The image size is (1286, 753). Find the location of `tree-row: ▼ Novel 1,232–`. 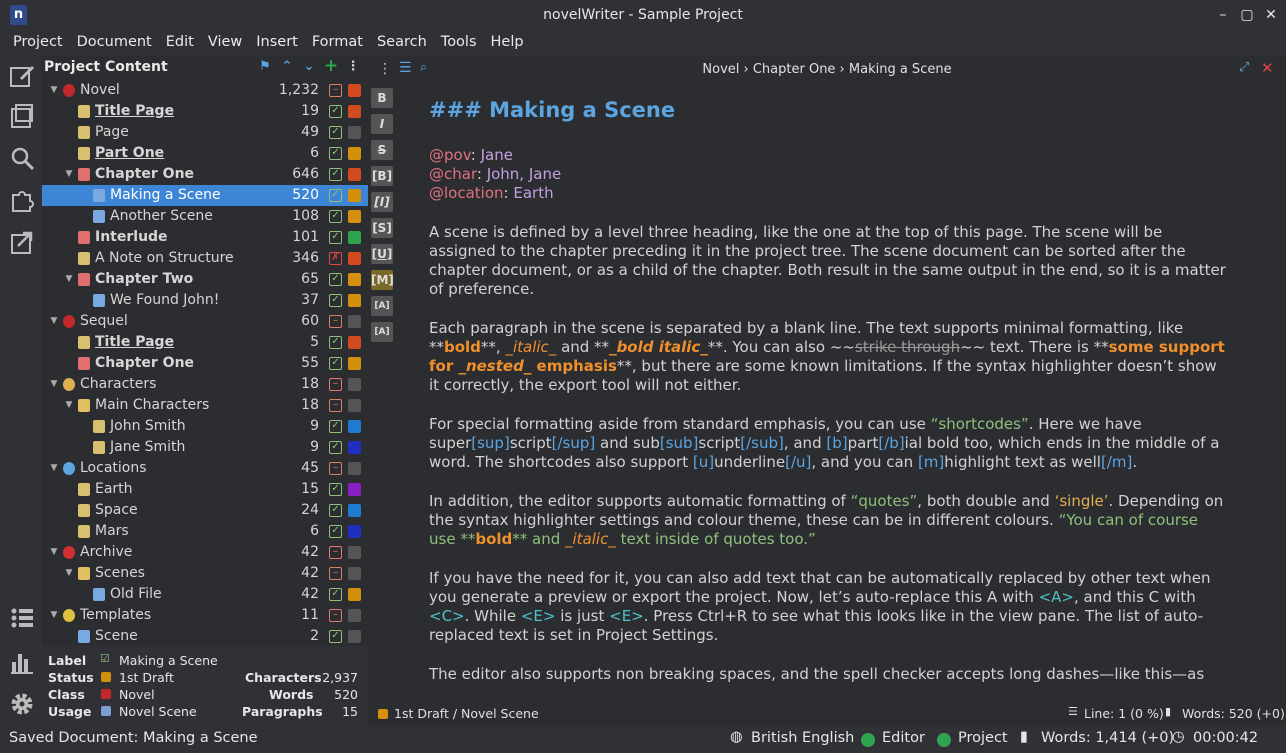

tree-row: ▼ Novel 1,232– is located at coordinates (205, 90).